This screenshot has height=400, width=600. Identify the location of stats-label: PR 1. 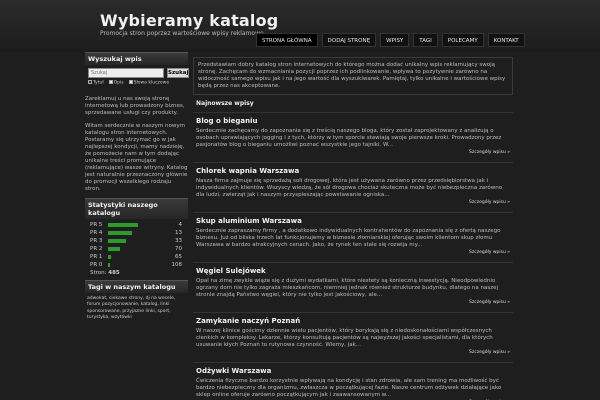
(96, 256).